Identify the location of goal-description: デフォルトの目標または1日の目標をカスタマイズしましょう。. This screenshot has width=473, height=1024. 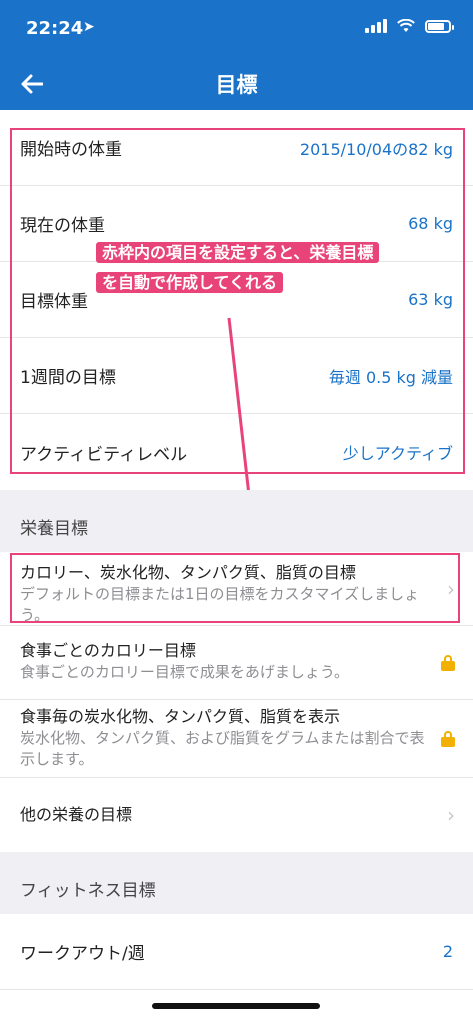
(220, 604).